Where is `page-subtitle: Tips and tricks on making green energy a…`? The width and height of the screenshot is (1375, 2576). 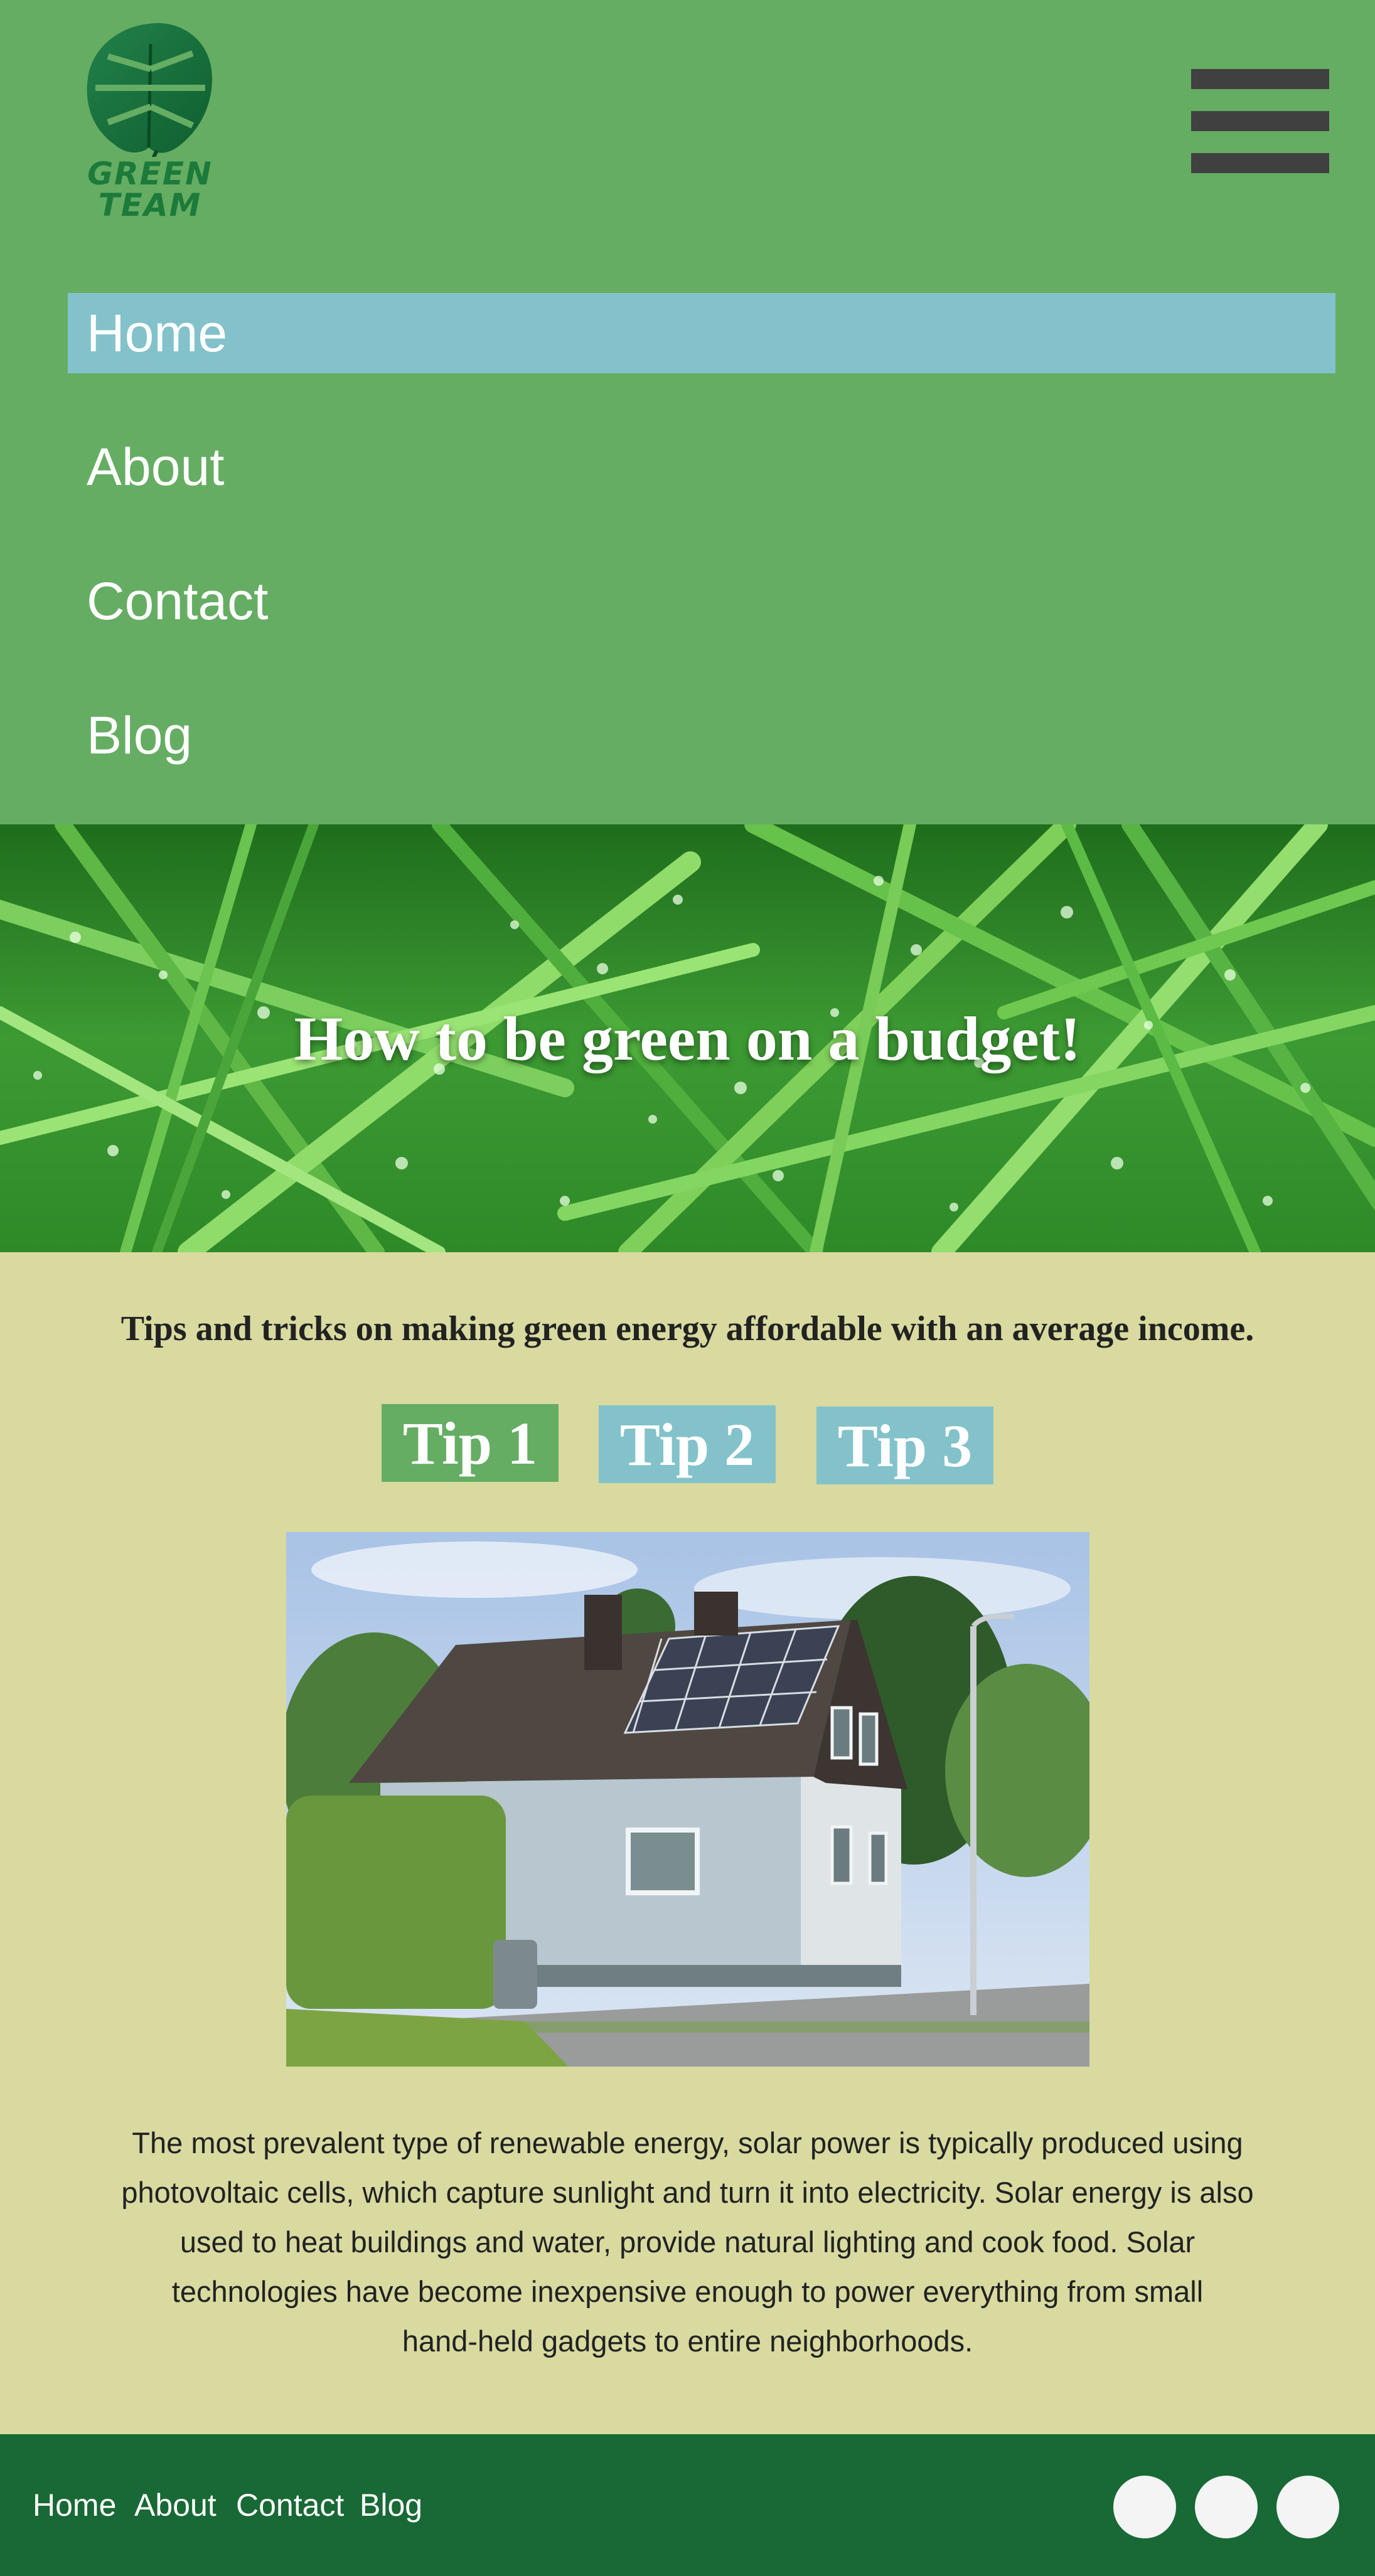
page-subtitle: Tips and tricks on making green energy a… is located at coordinates (687, 1328).